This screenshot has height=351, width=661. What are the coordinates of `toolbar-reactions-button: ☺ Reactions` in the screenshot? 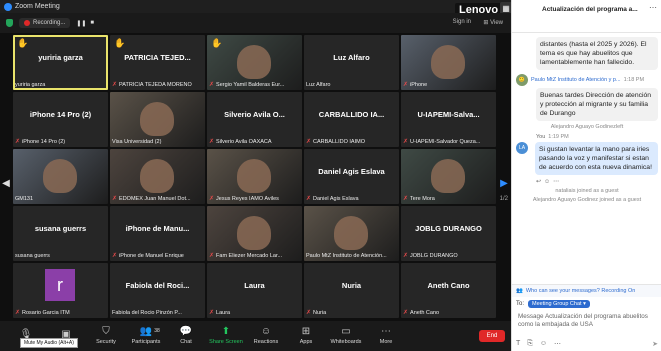 It's located at (266, 336).